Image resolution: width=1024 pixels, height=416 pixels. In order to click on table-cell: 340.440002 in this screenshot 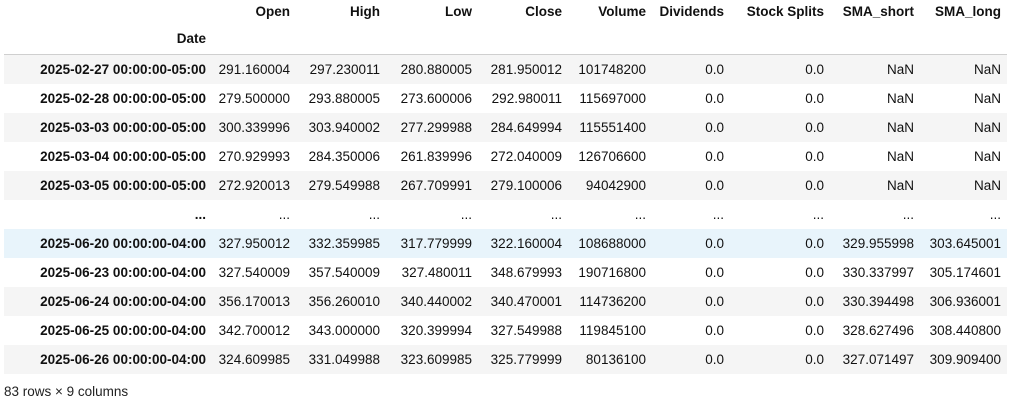, I will do `click(436, 301)`.